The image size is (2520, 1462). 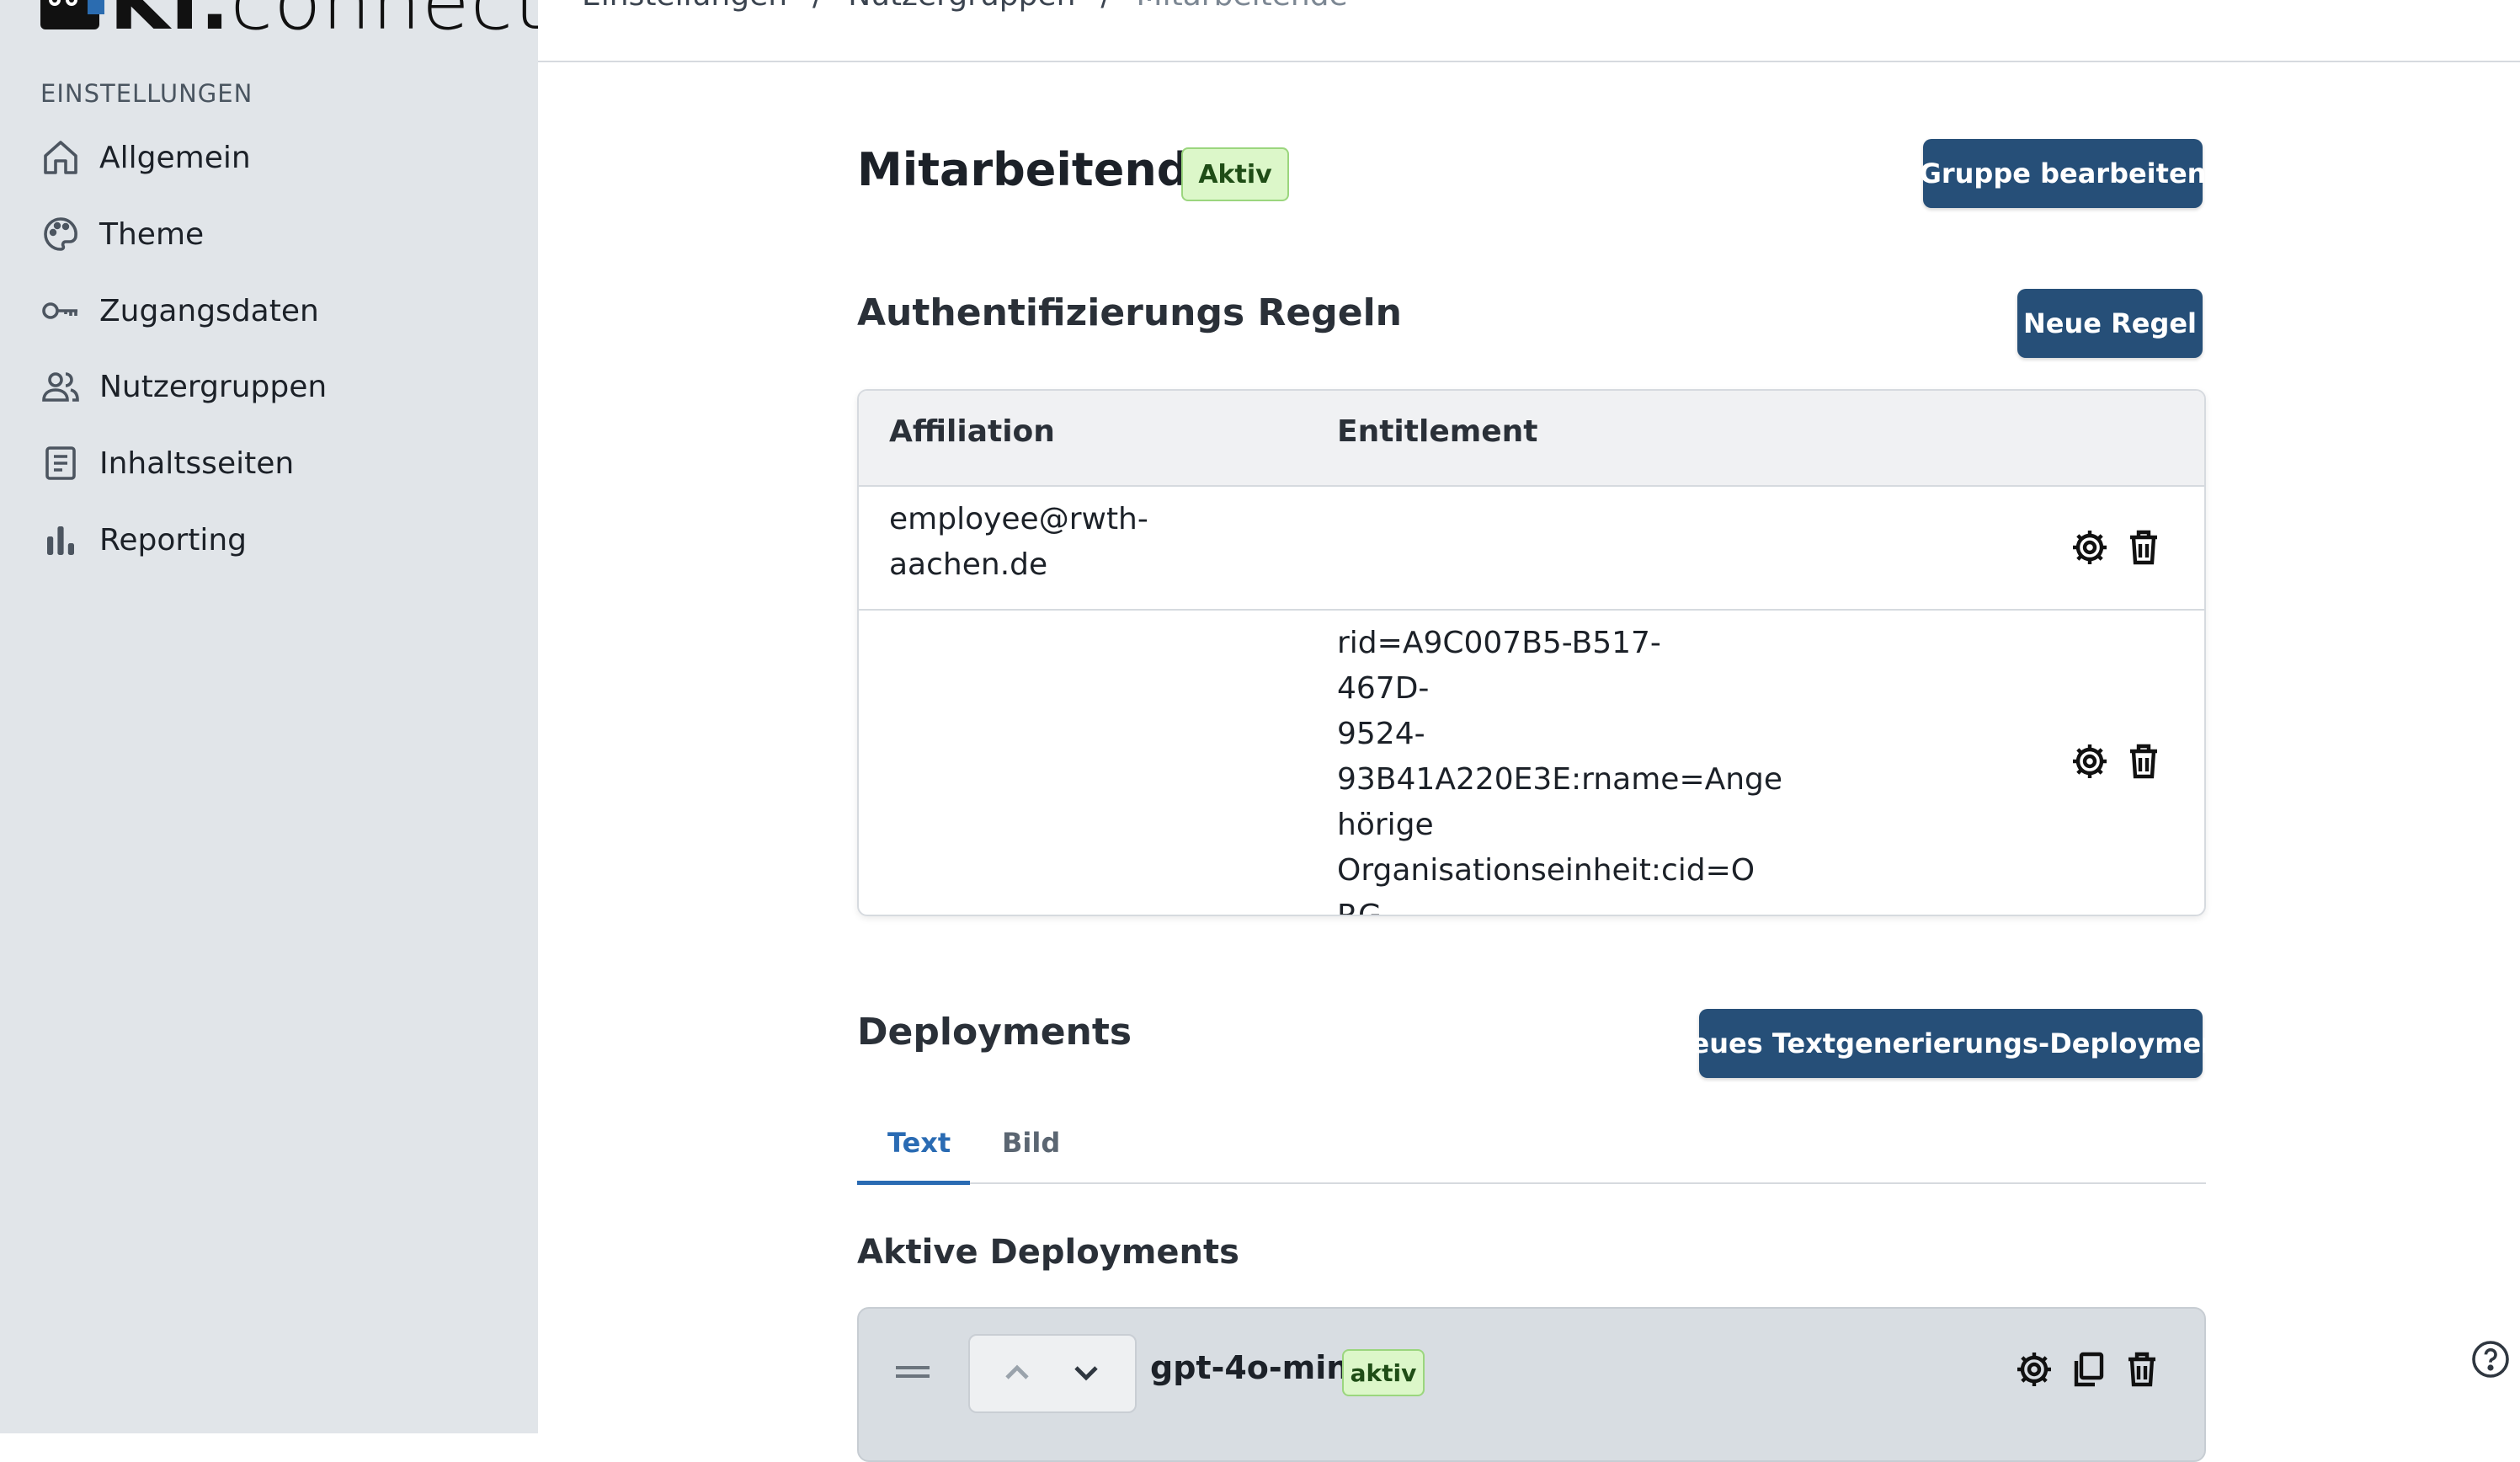 I want to click on help-icon, so click(x=2490, y=1359).